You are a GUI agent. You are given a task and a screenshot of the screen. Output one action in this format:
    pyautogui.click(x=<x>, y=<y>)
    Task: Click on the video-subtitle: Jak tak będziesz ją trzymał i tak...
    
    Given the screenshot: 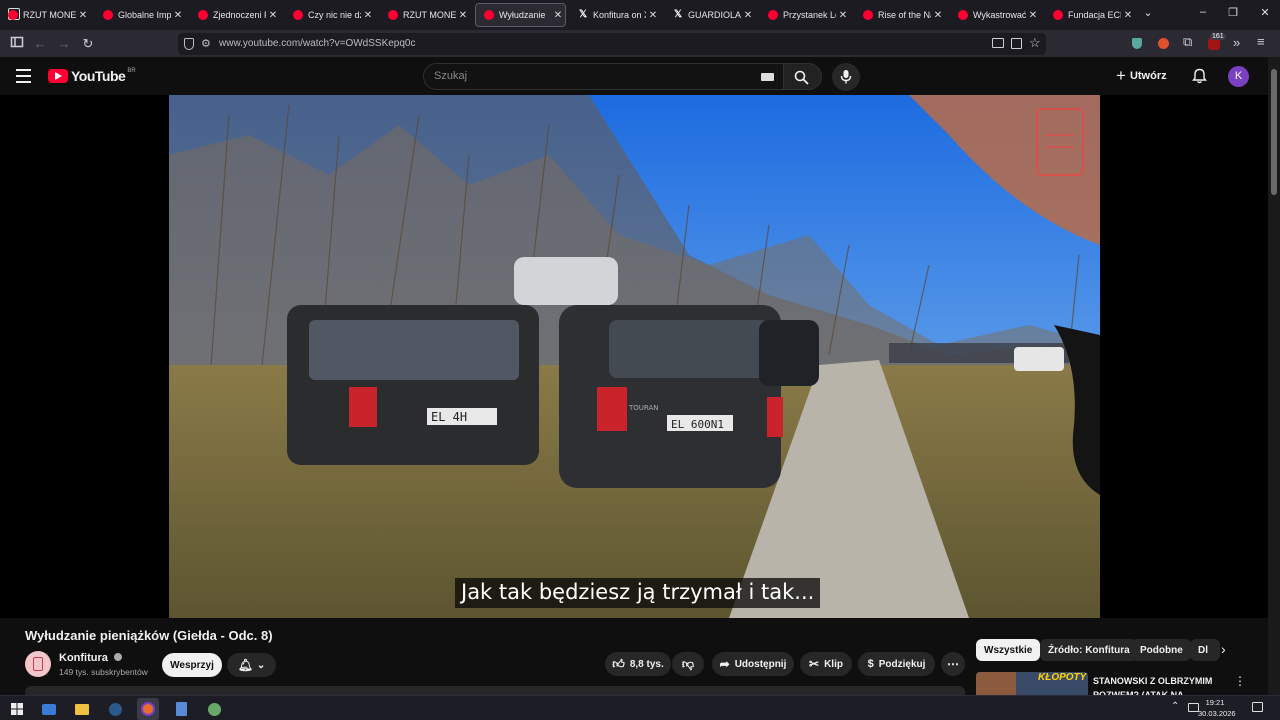 What is the action you would take?
    pyautogui.click(x=638, y=593)
    